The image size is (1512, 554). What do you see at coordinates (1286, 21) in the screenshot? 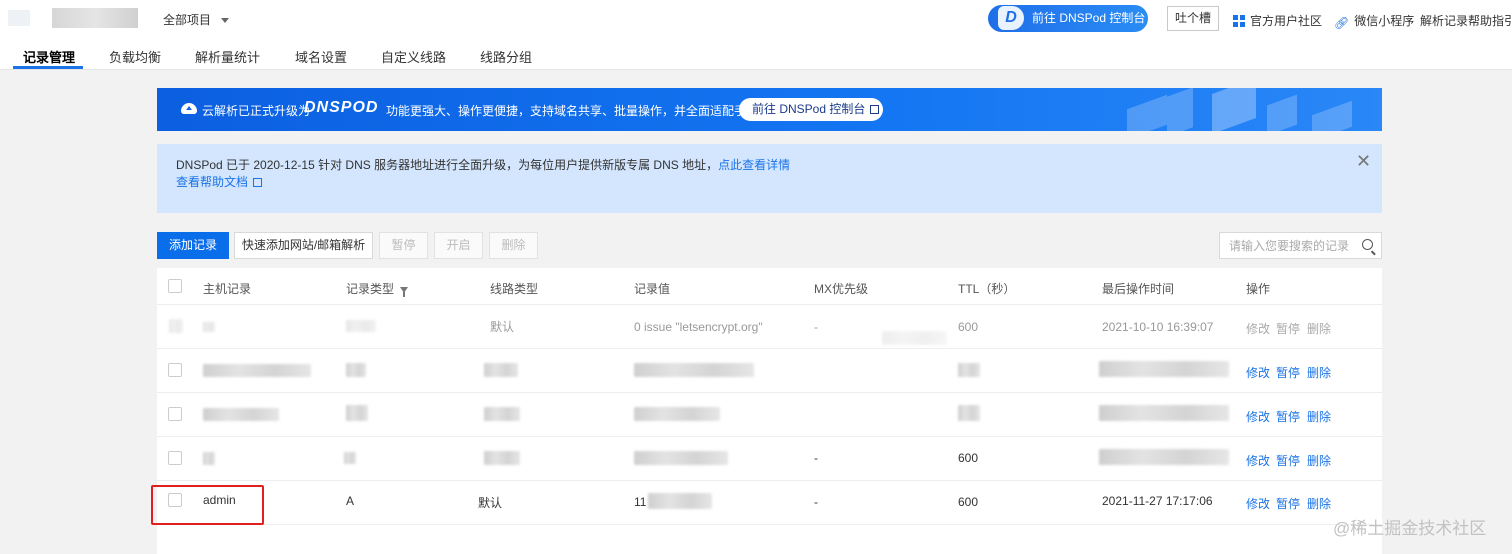
I see `community-label: 官方用户社区` at bounding box center [1286, 21].